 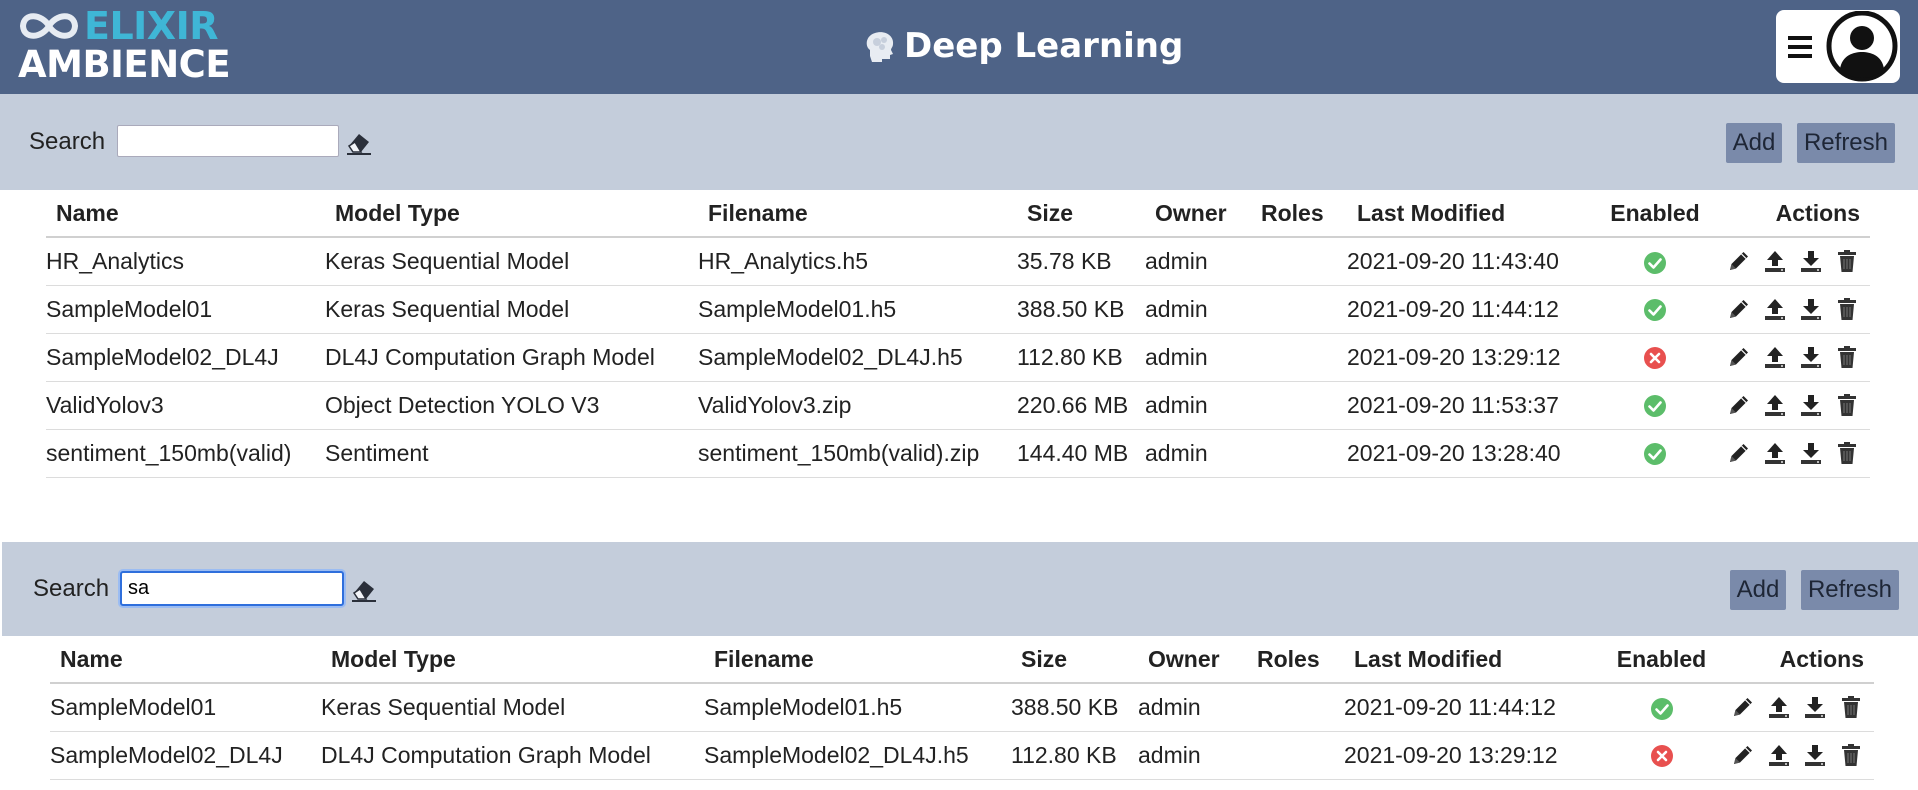 I want to click on brain-head-icon, so click(x=880, y=46).